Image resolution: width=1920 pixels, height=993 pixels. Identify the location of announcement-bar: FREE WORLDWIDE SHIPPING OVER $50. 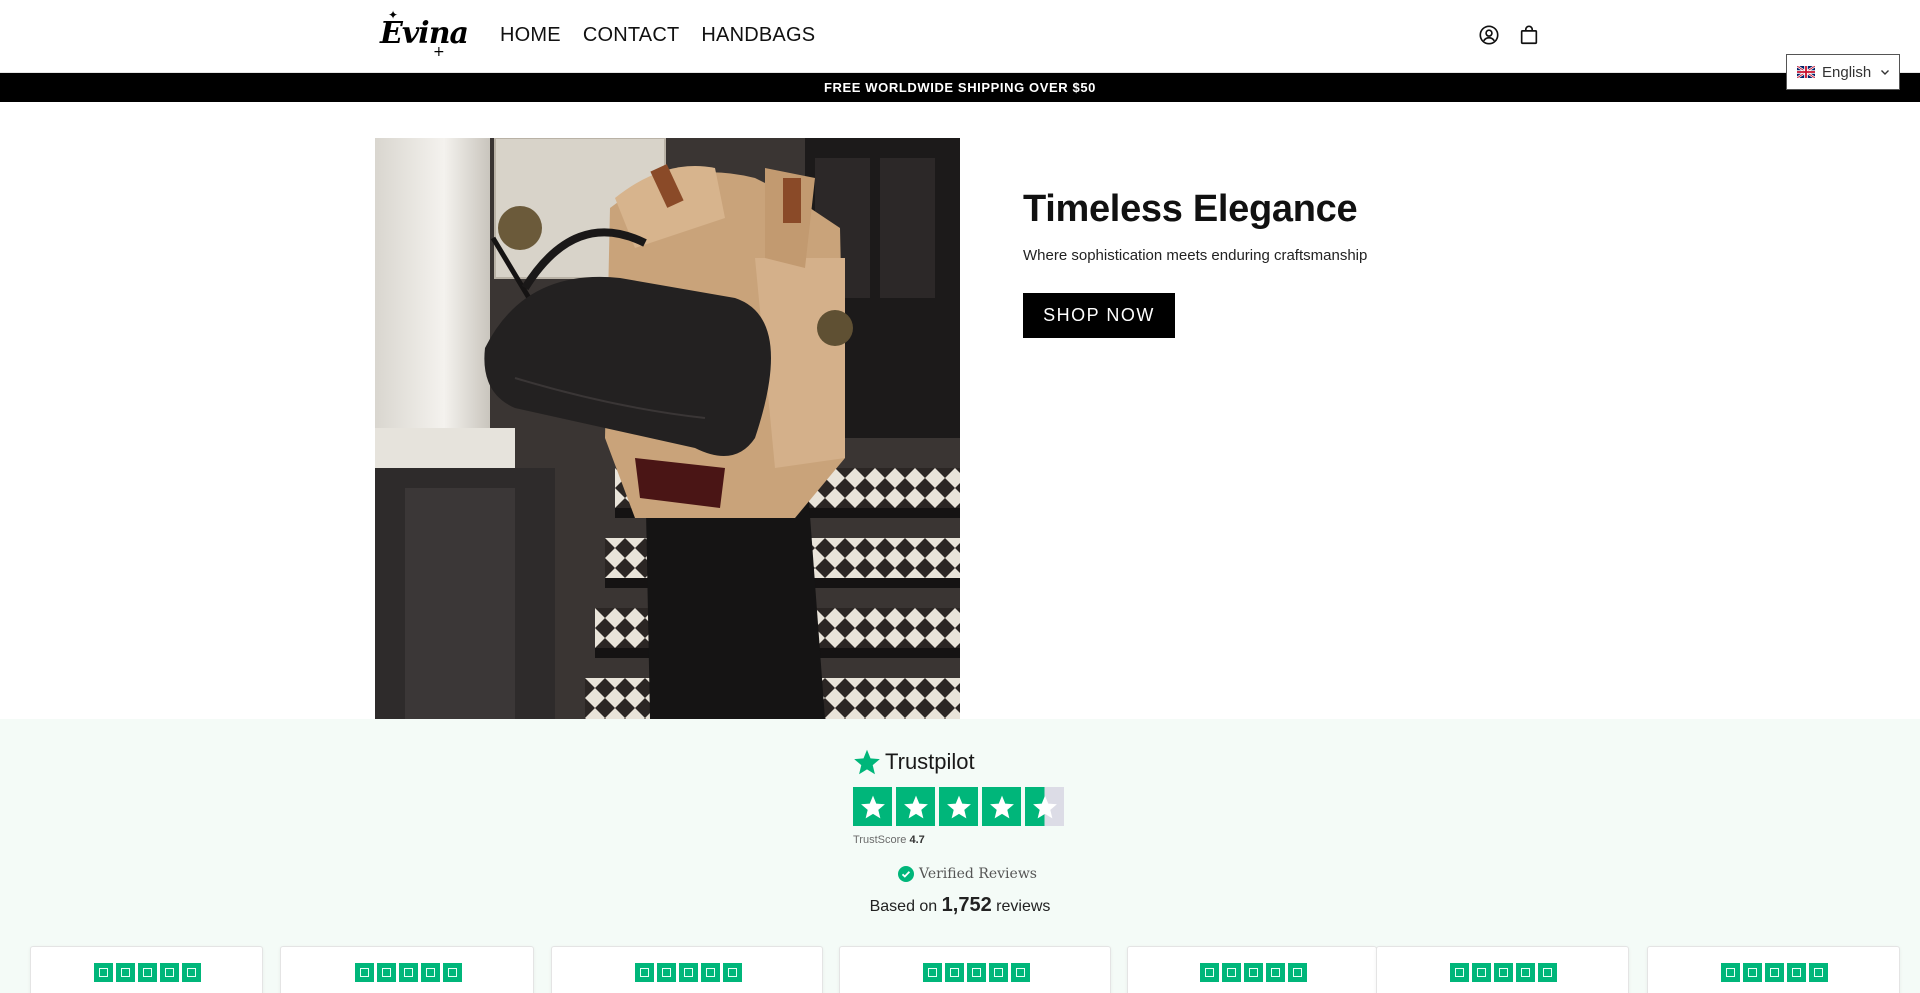
(960, 87).